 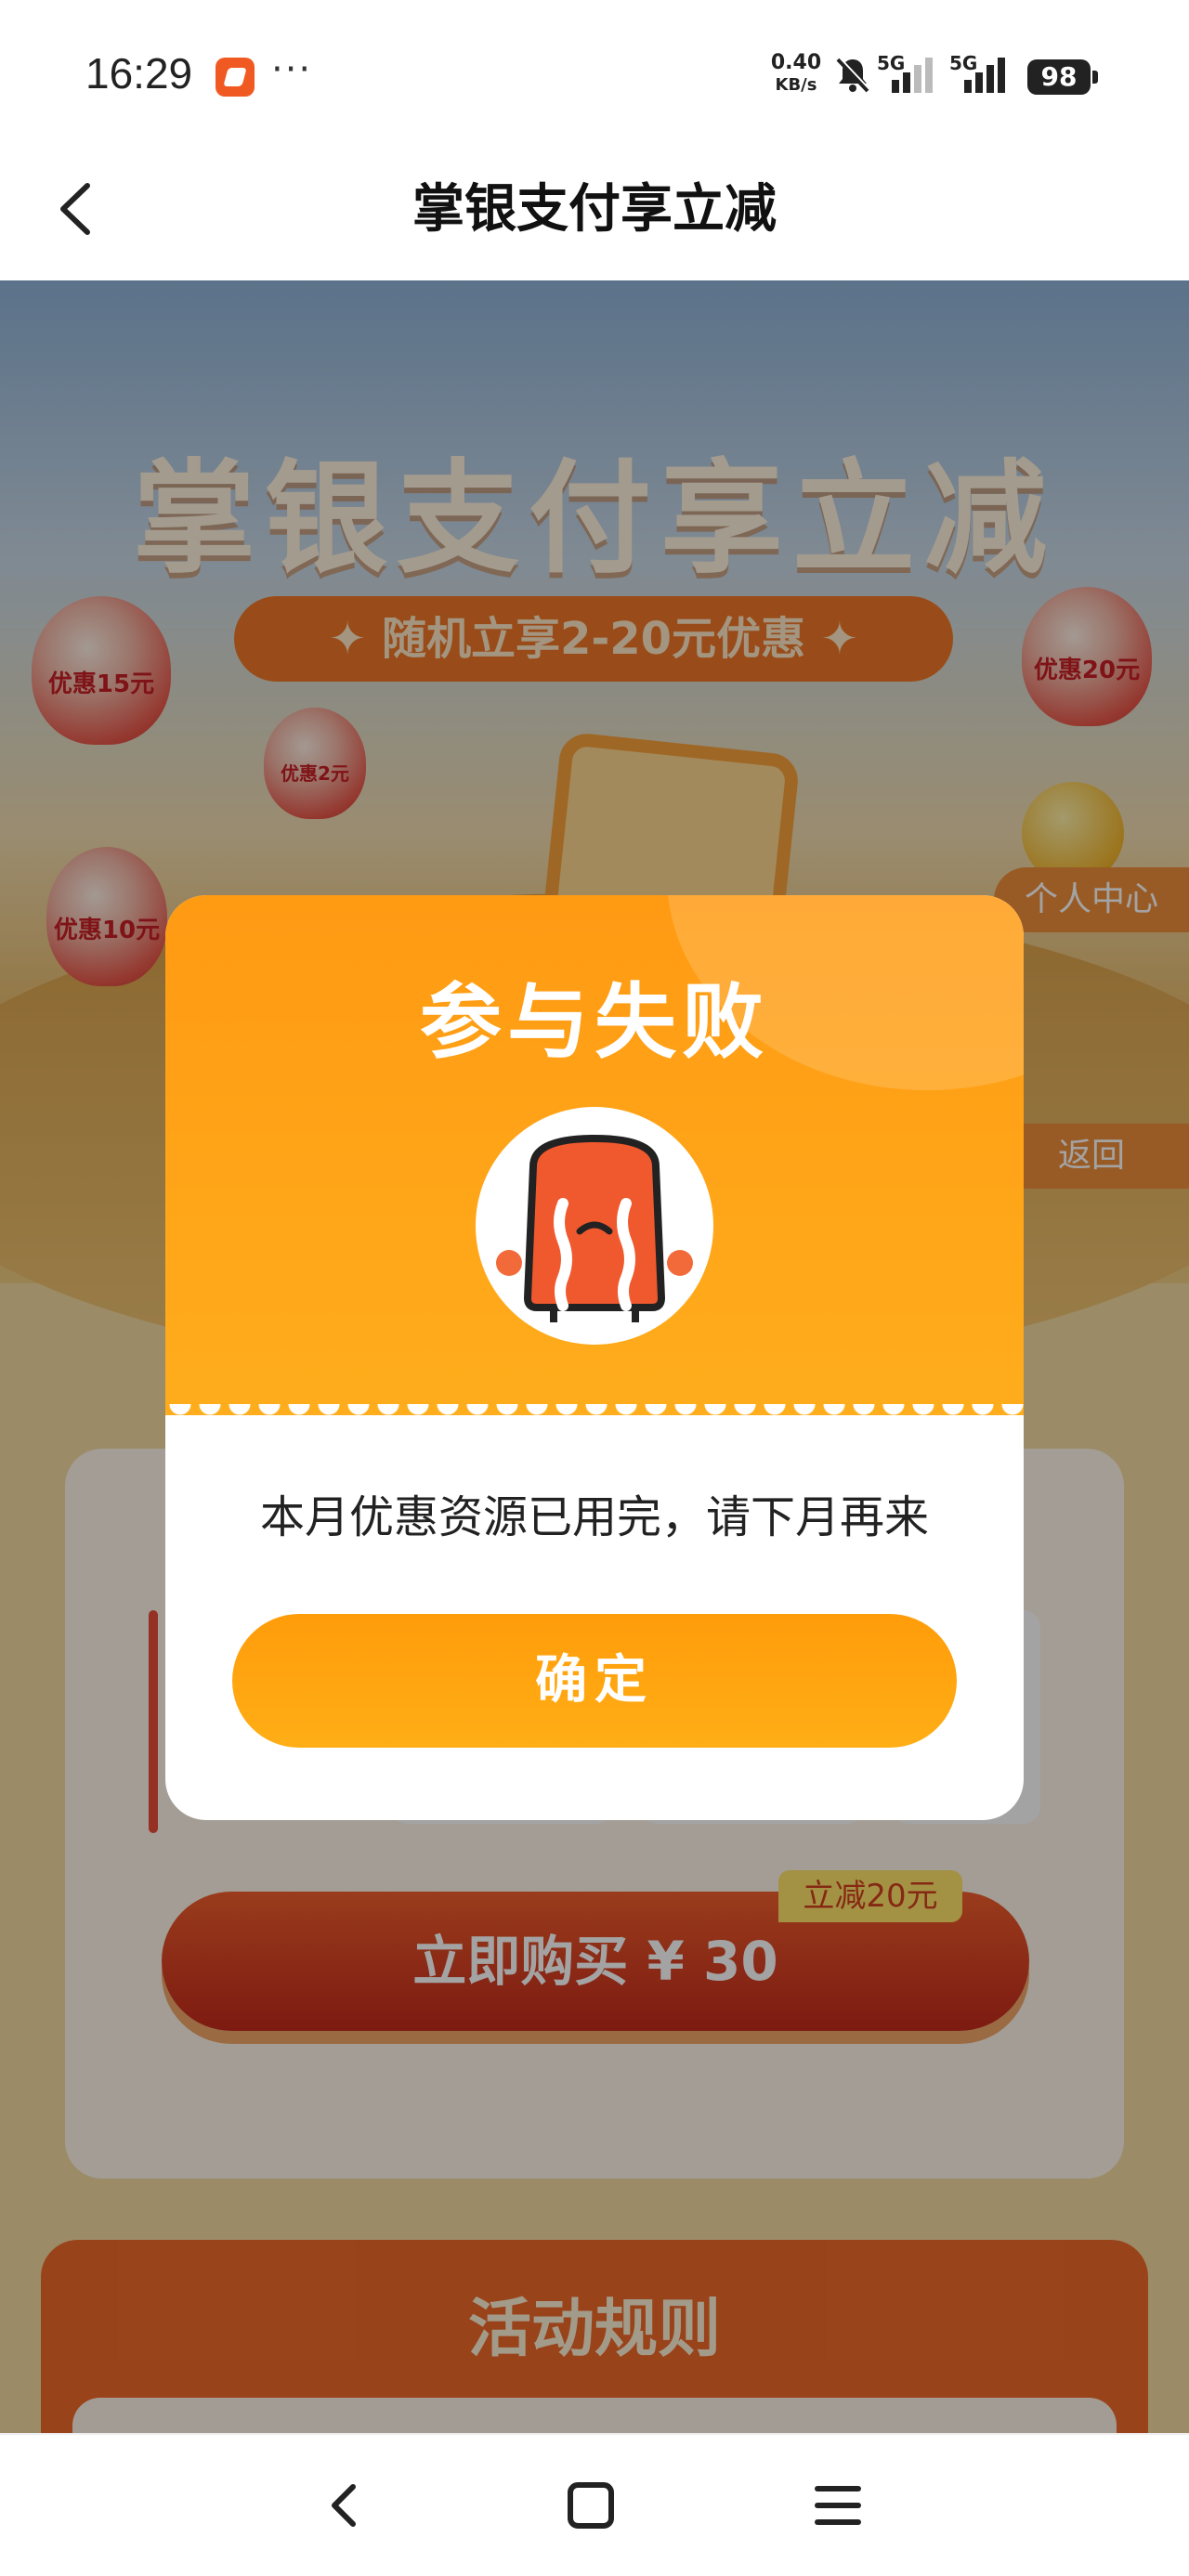 I want to click on page-title: 掌银支付享立减, so click(x=594, y=209).